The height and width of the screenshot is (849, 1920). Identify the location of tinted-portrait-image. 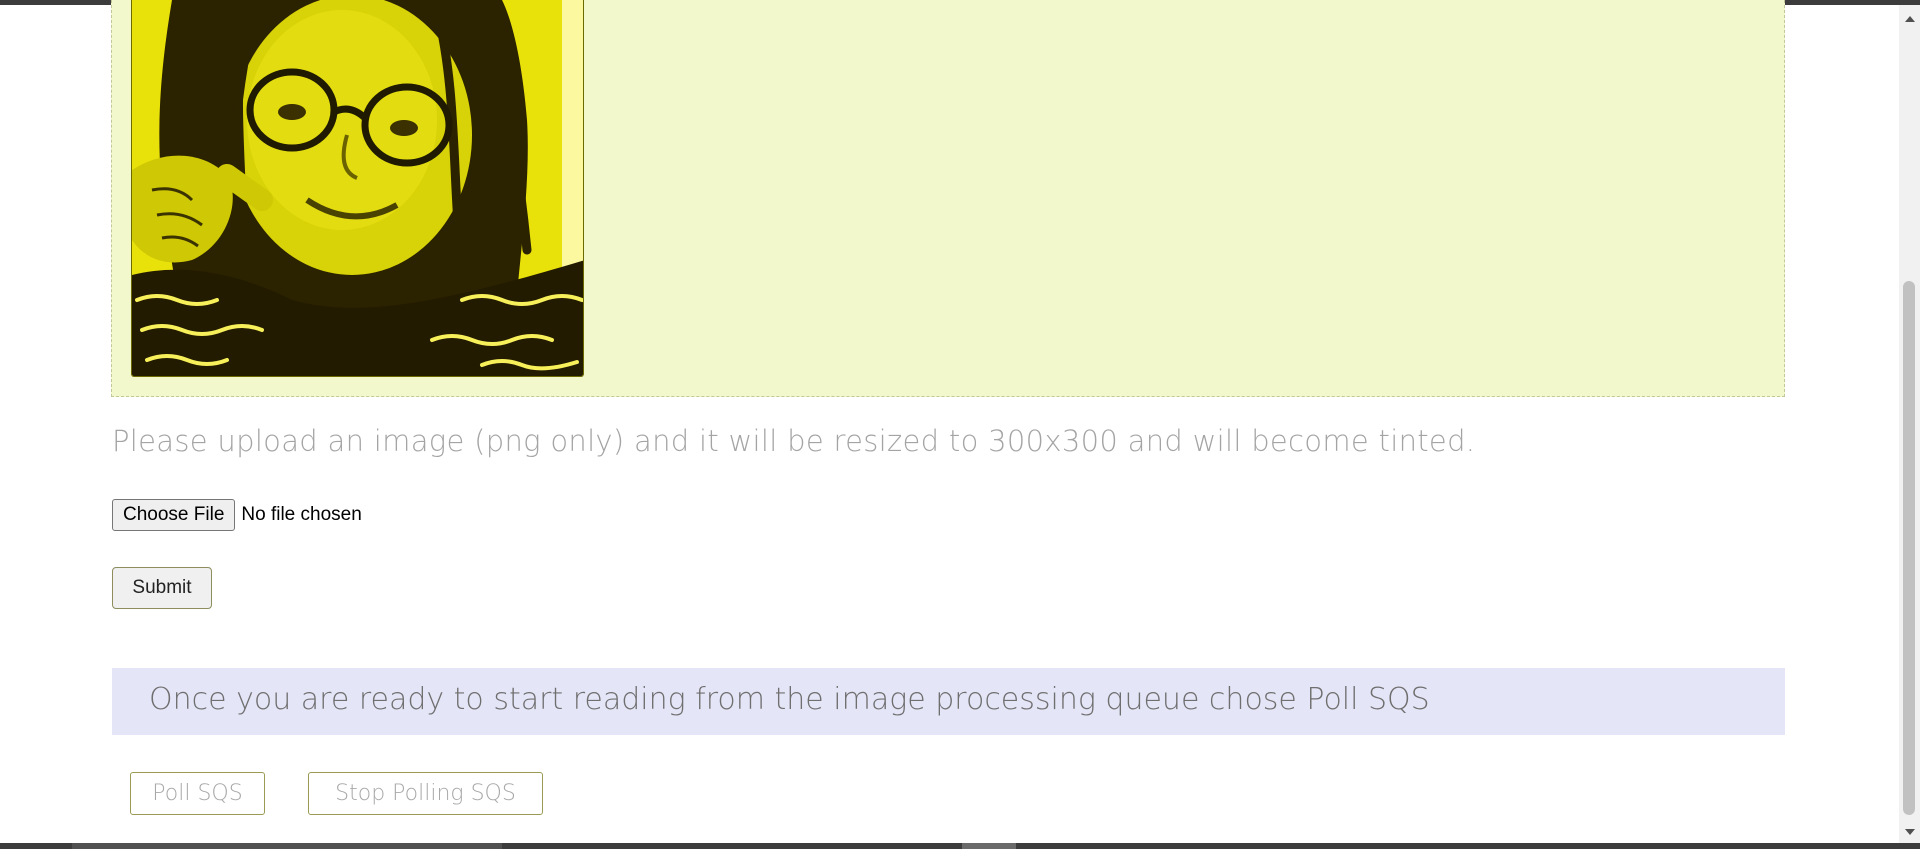
(357, 188).